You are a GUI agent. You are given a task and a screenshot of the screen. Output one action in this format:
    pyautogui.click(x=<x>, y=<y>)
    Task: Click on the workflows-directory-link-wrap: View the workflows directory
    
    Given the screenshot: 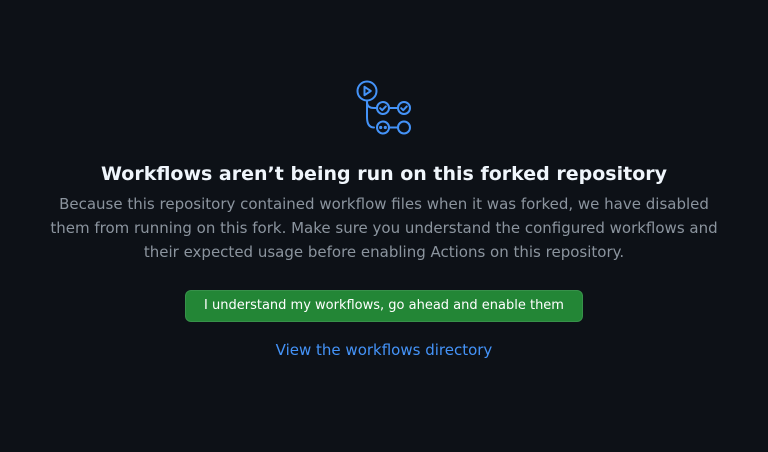 What is the action you would take?
    pyautogui.click(x=384, y=350)
    